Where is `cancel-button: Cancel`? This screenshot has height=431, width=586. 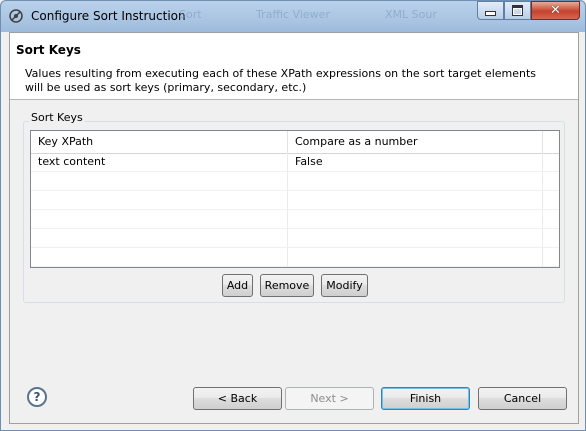
cancel-button: Cancel is located at coordinates (522, 398).